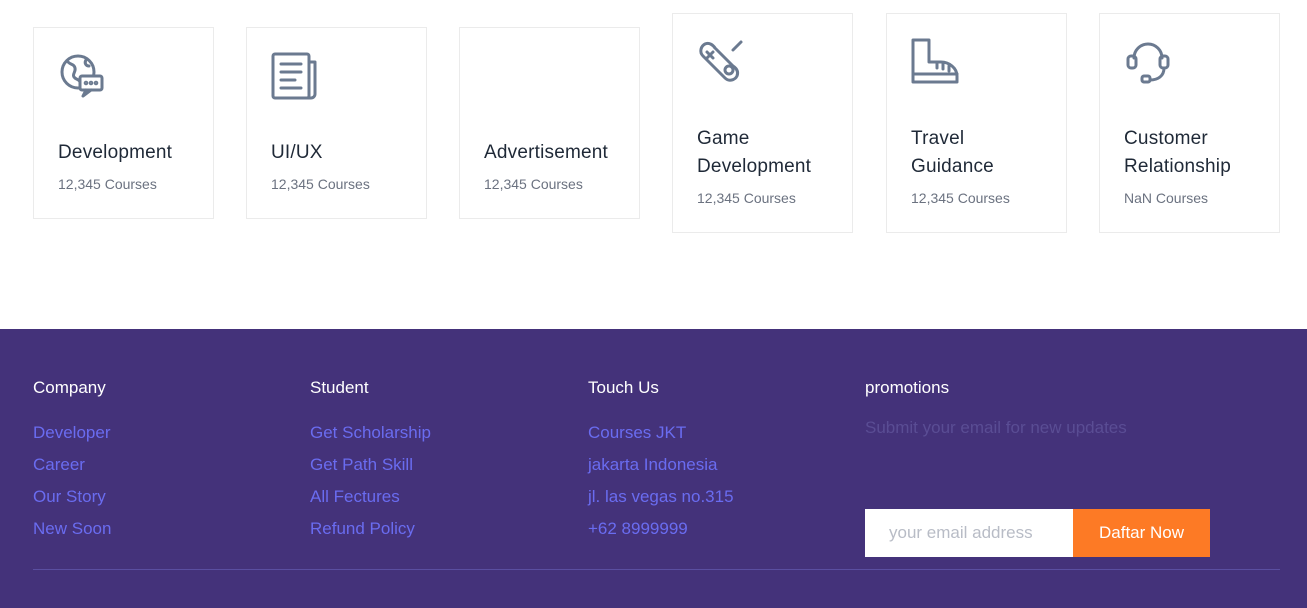  Describe the element at coordinates (1148, 62) in the screenshot. I see `headset-icon` at that location.